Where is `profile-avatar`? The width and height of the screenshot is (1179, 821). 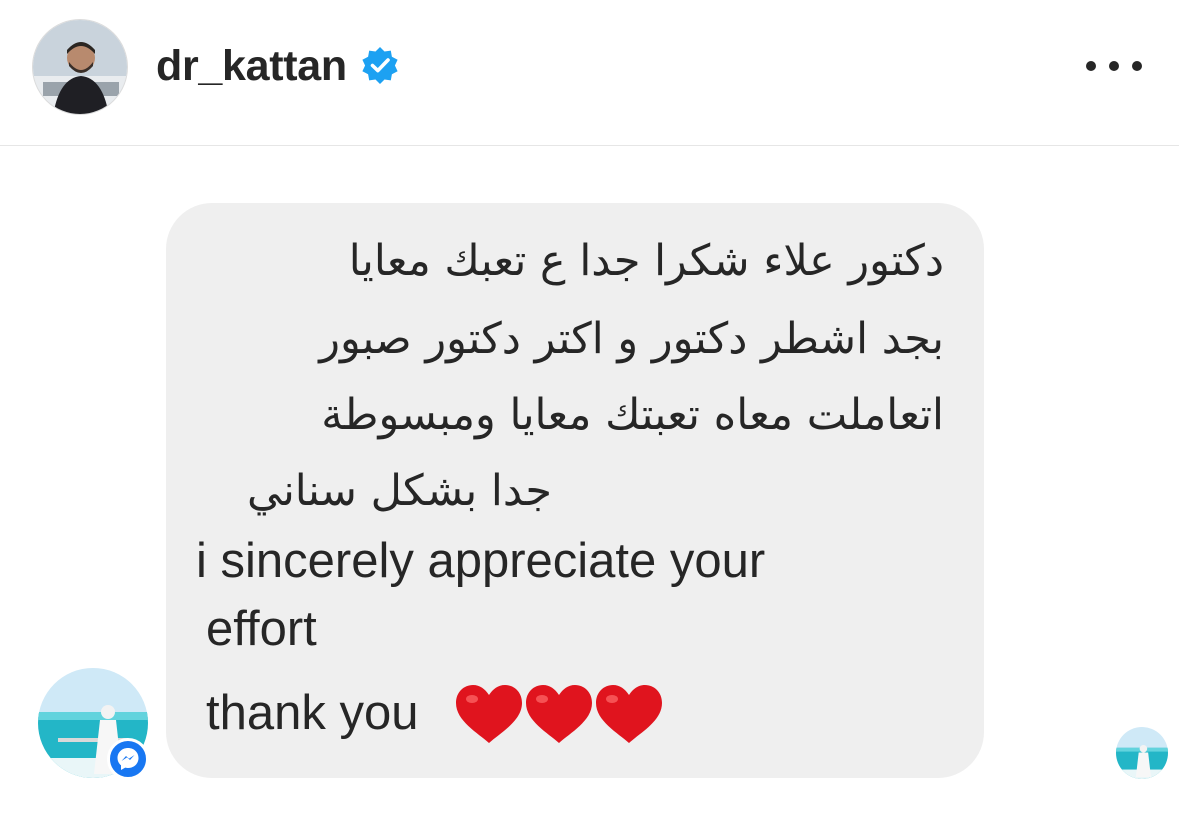
profile-avatar is located at coordinates (80, 67).